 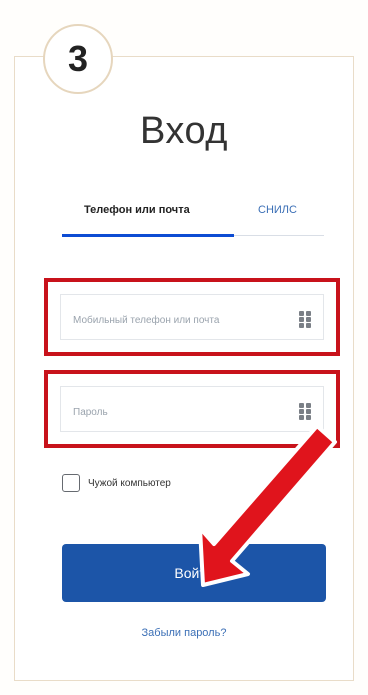 I want to click on foreign-computer-option: Чужой компьютер, so click(x=116, y=483).